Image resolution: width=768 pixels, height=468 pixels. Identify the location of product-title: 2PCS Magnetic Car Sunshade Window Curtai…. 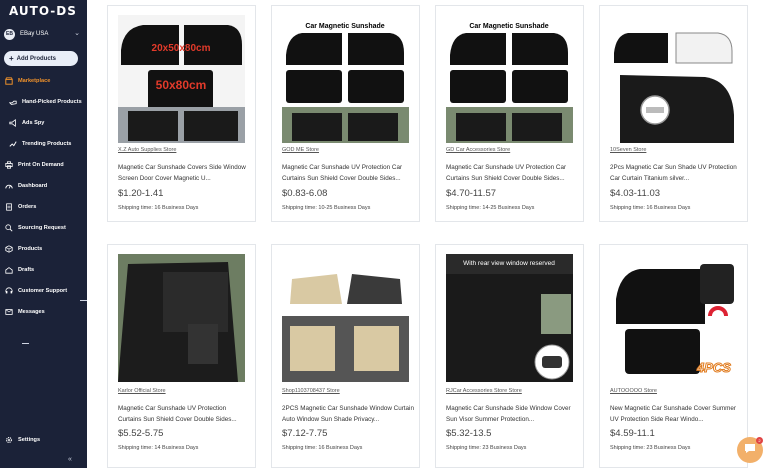
(348, 414).